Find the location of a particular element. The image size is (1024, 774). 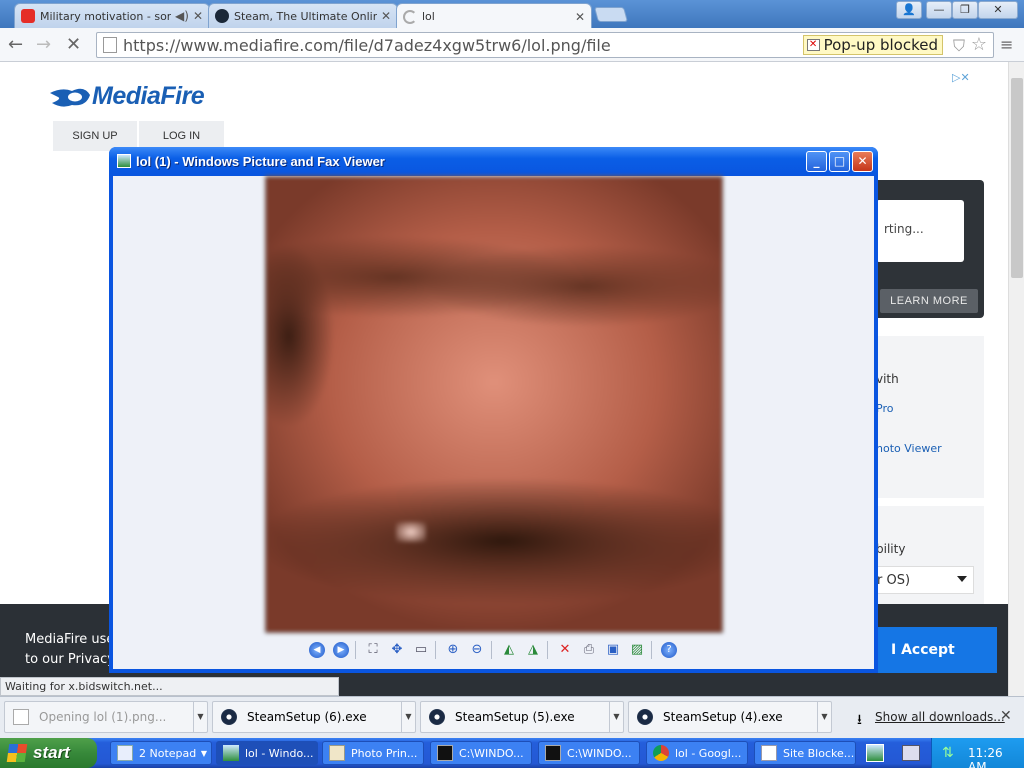

tab-lol: lol ✕ is located at coordinates (494, 16).